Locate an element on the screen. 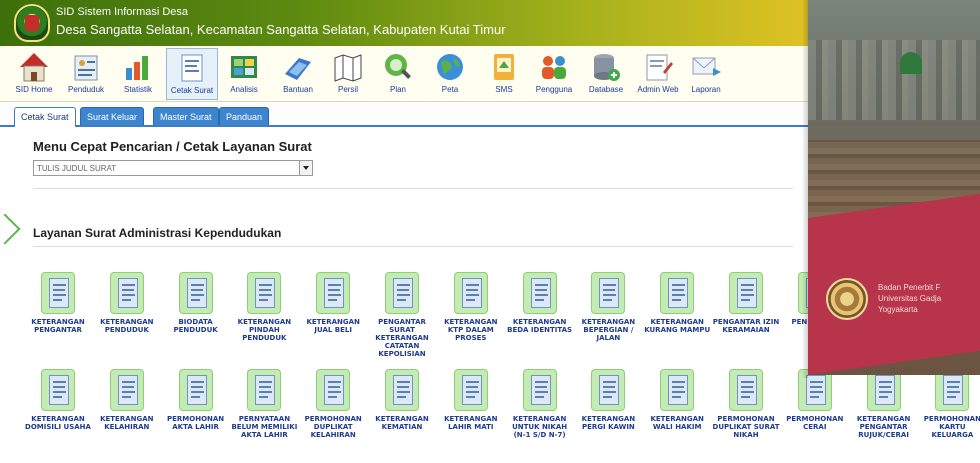 This screenshot has width=980, height=463. toolbar-button-bantuan: Bantuan is located at coordinates (298, 74).